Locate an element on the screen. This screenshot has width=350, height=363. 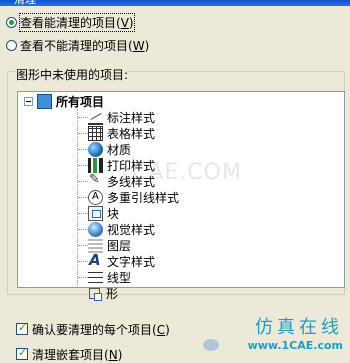
plot-style-icon is located at coordinates (95, 165).